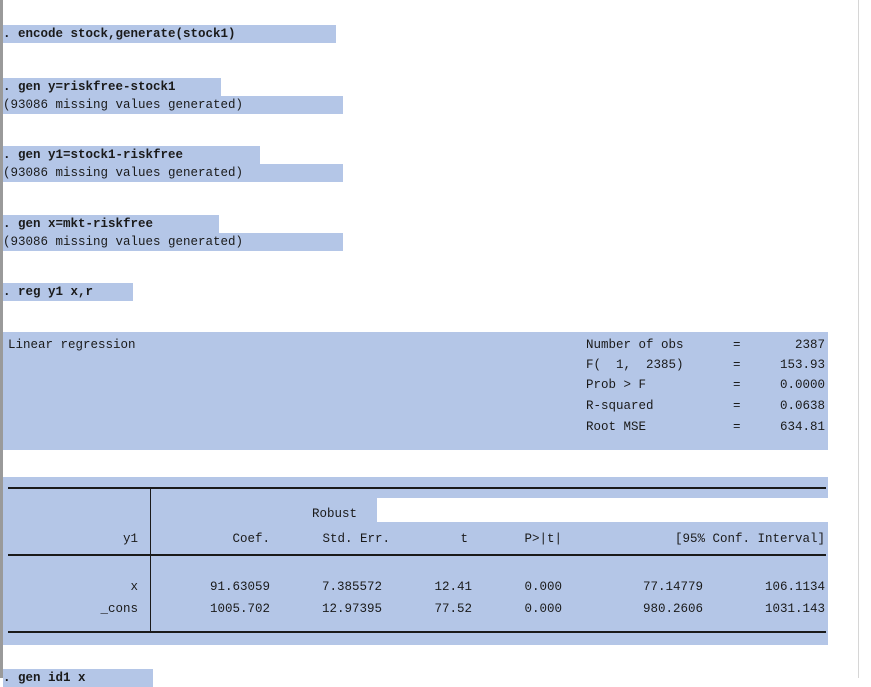 This screenshot has width=871, height=687. Describe the element at coordinates (169, 34) in the screenshot. I see `command-line-1: . encode stock,generate(stock1)` at that location.